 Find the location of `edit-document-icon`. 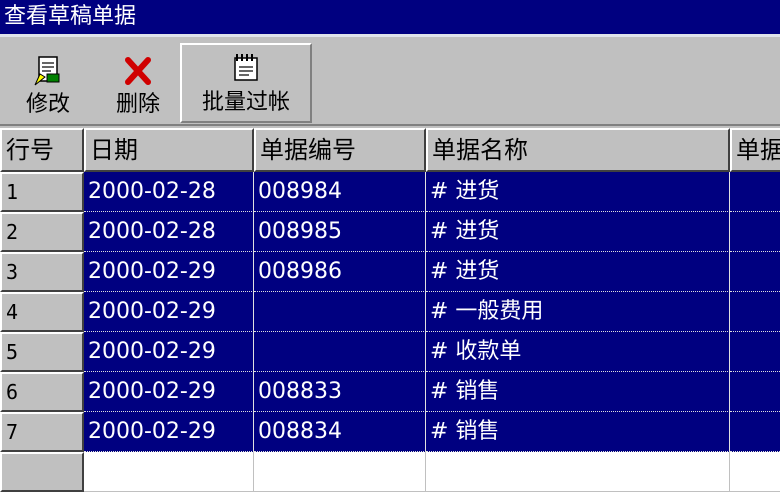

edit-document-icon is located at coordinates (48, 71).